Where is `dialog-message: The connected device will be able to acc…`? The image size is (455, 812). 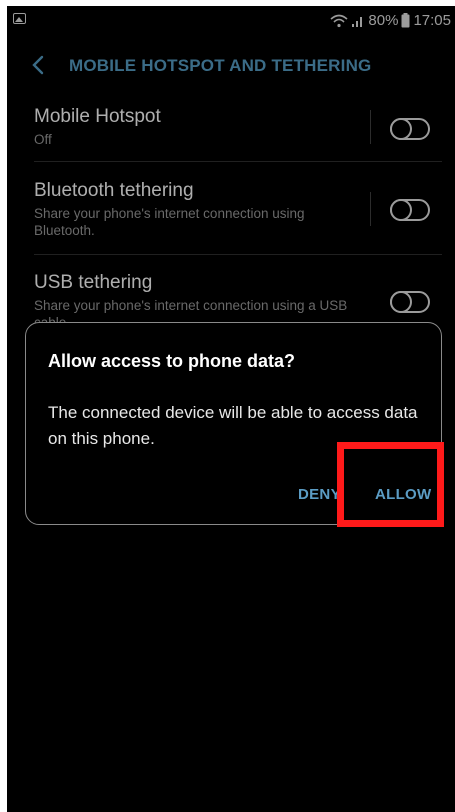 dialog-message: The connected device will be able to acc… is located at coordinates (233, 425).